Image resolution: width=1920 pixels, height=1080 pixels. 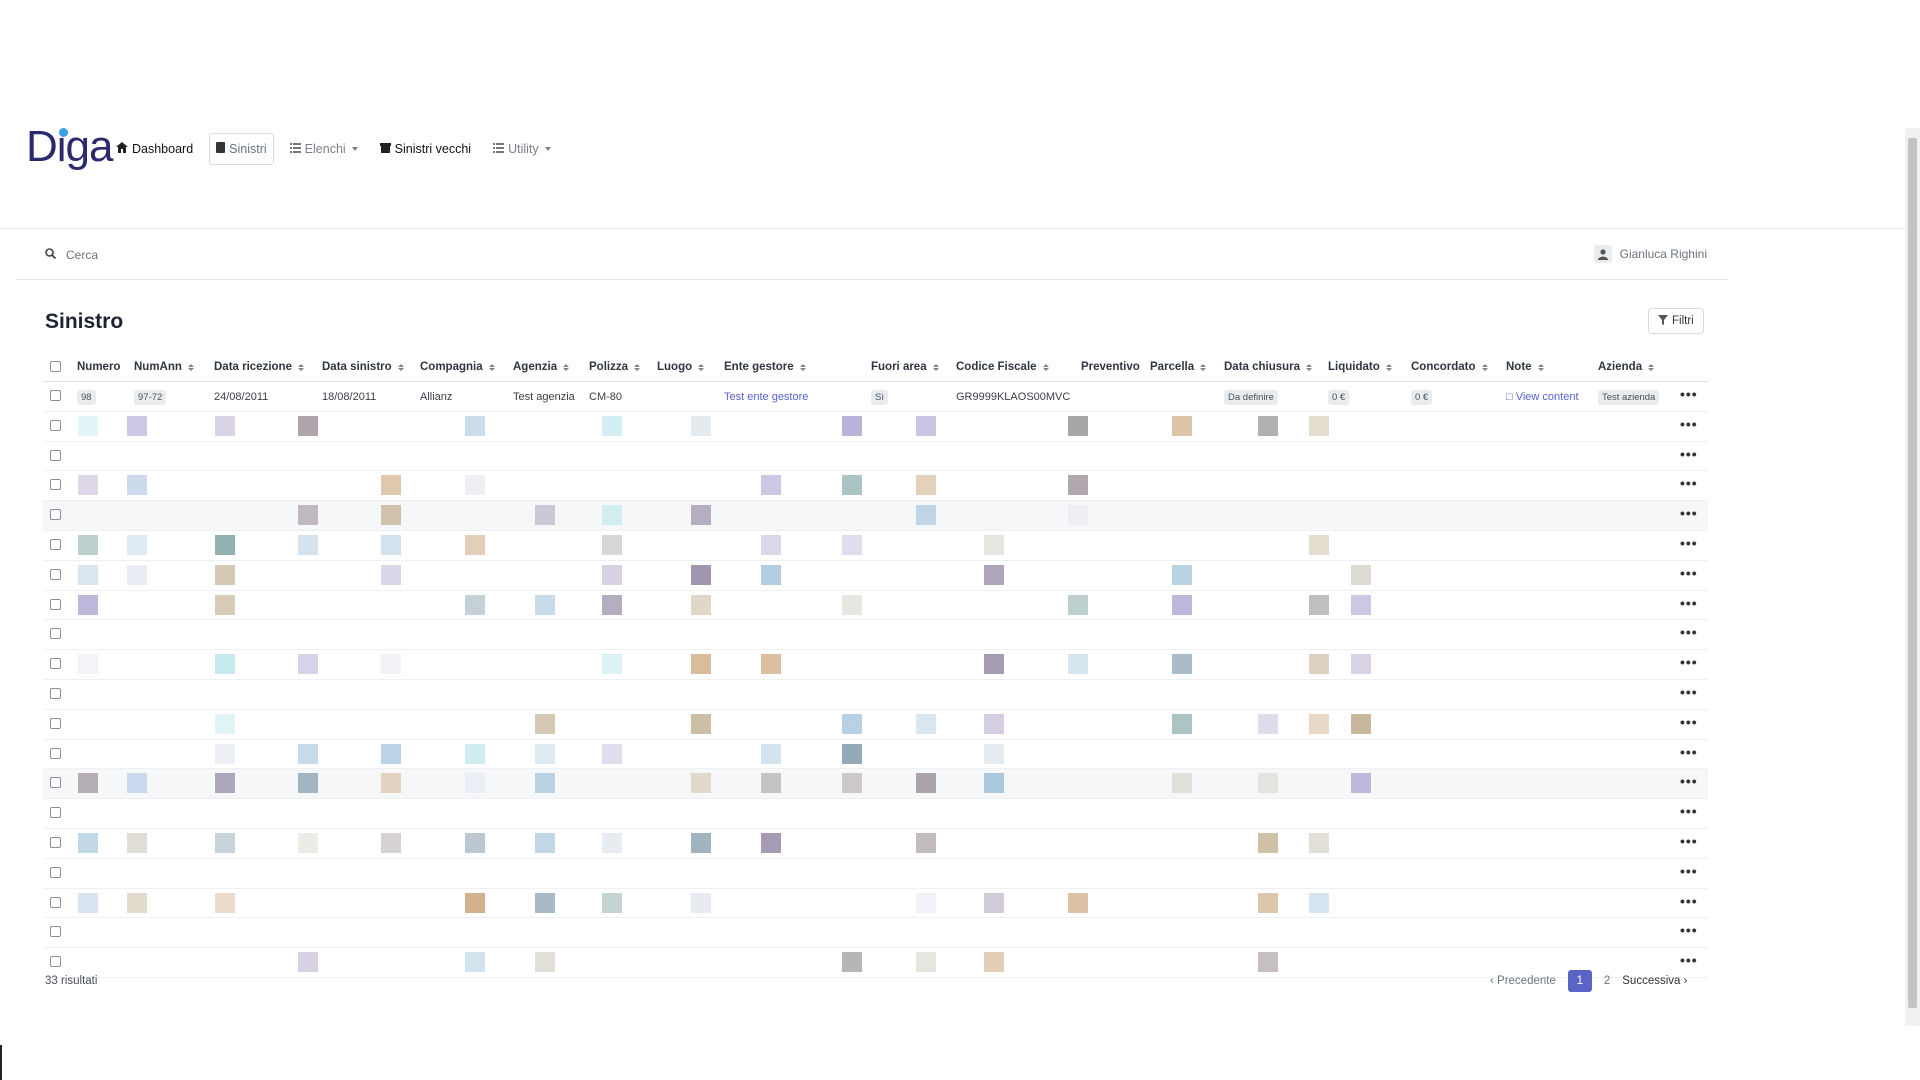 I want to click on ente-gestore-link: Test ente gestore, so click(x=766, y=397).